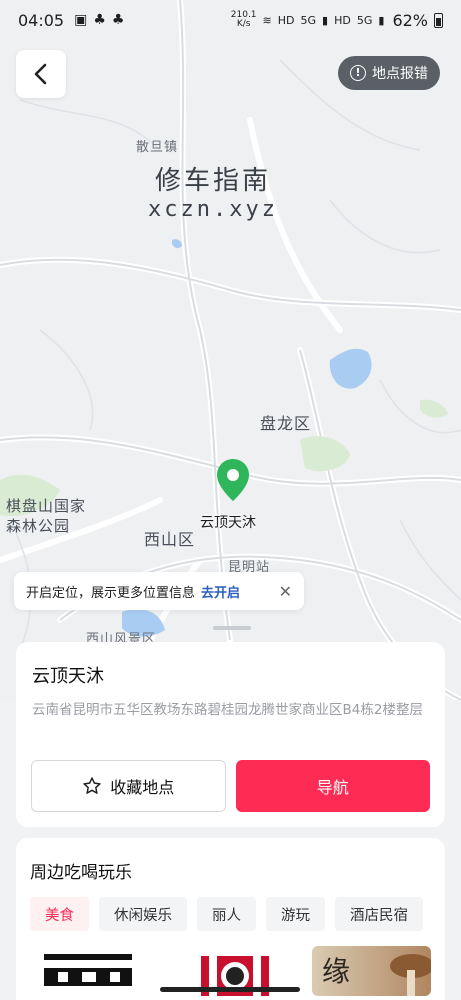 This screenshot has width=461, height=1000. Describe the element at coordinates (230, 989) in the screenshot. I see `home-indicator` at that location.